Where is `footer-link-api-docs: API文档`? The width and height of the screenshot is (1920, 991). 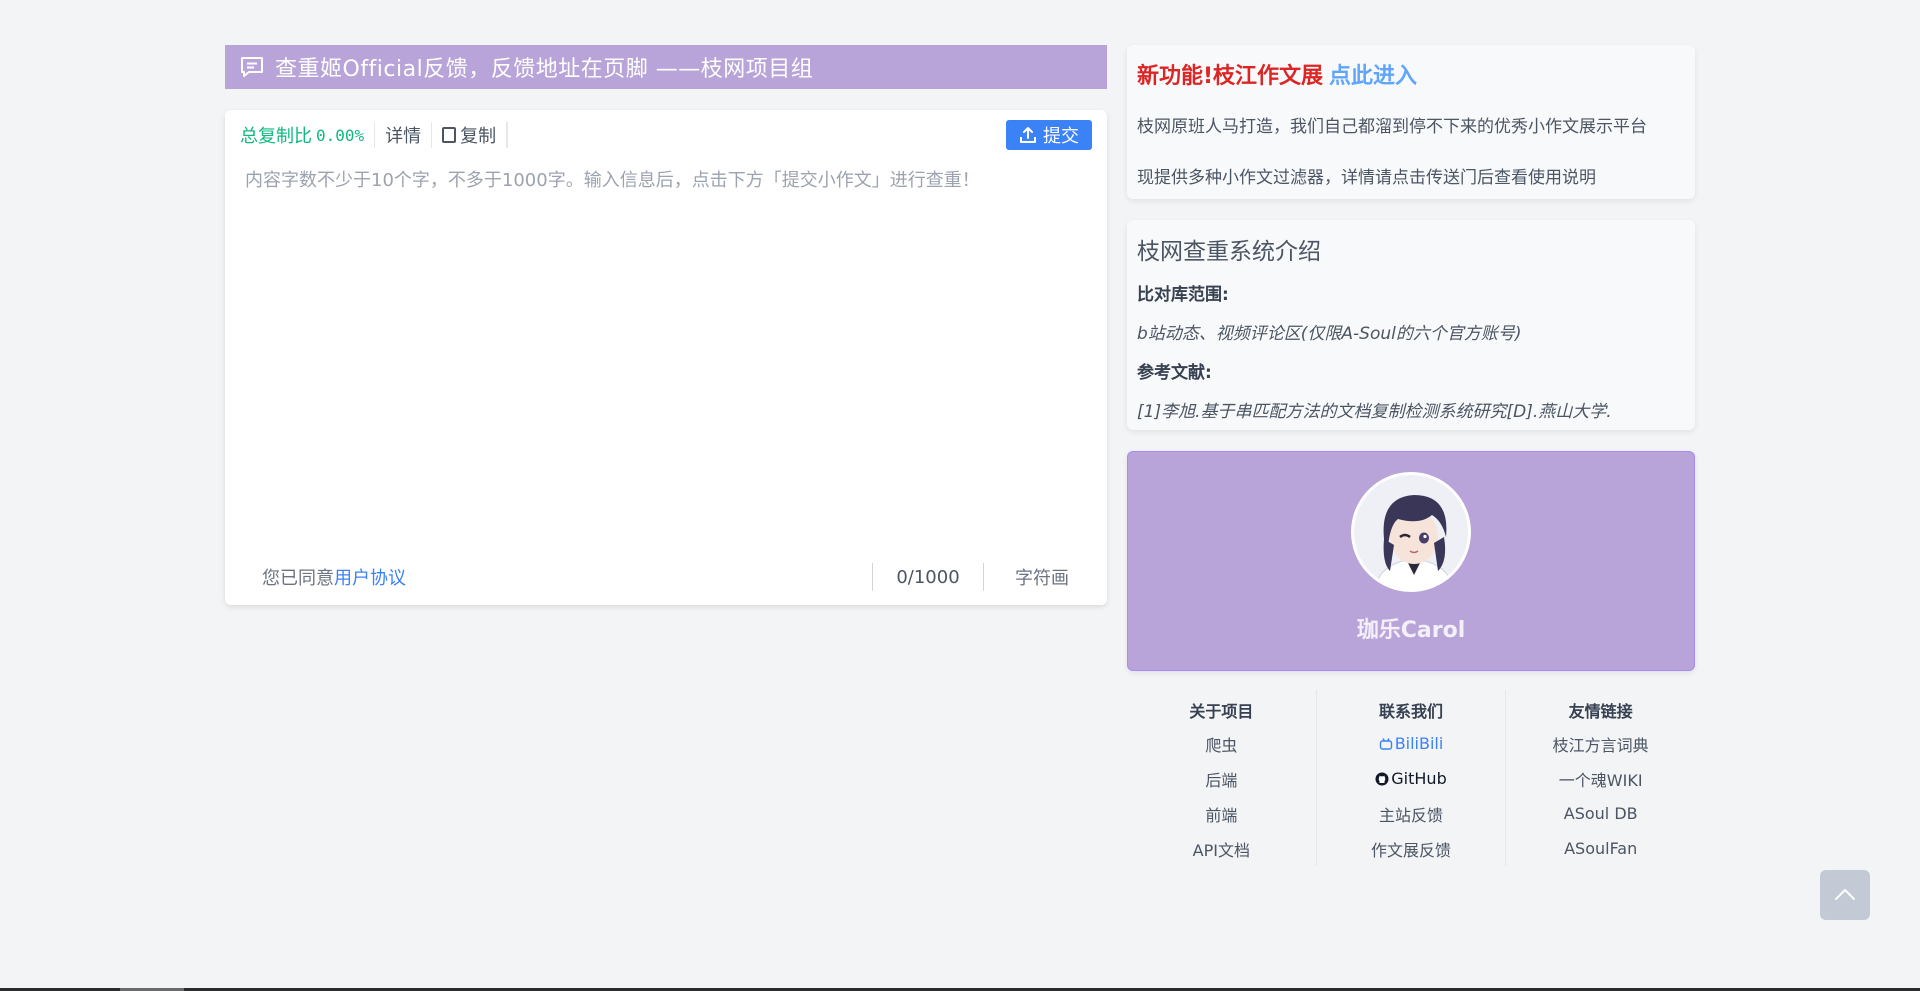 footer-link-api-docs: API文档 is located at coordinates (1221, 848).